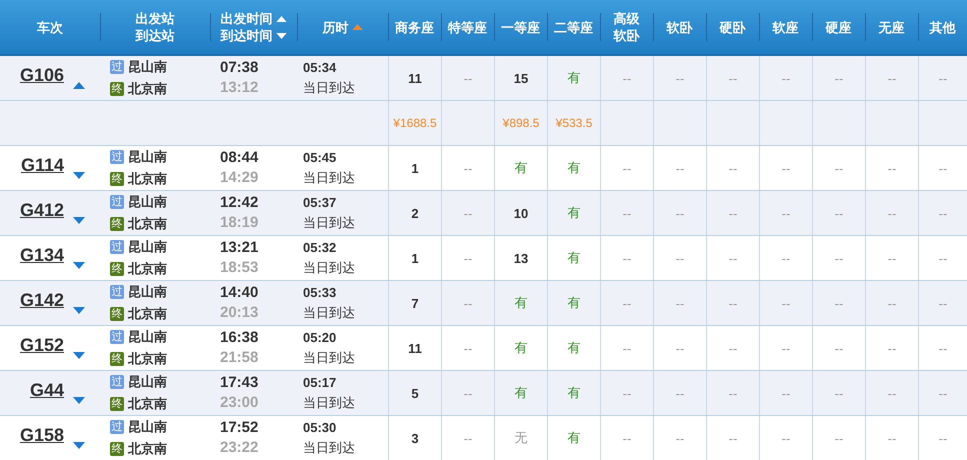  I want to click on train-number-link: G114, so click(42, 165).